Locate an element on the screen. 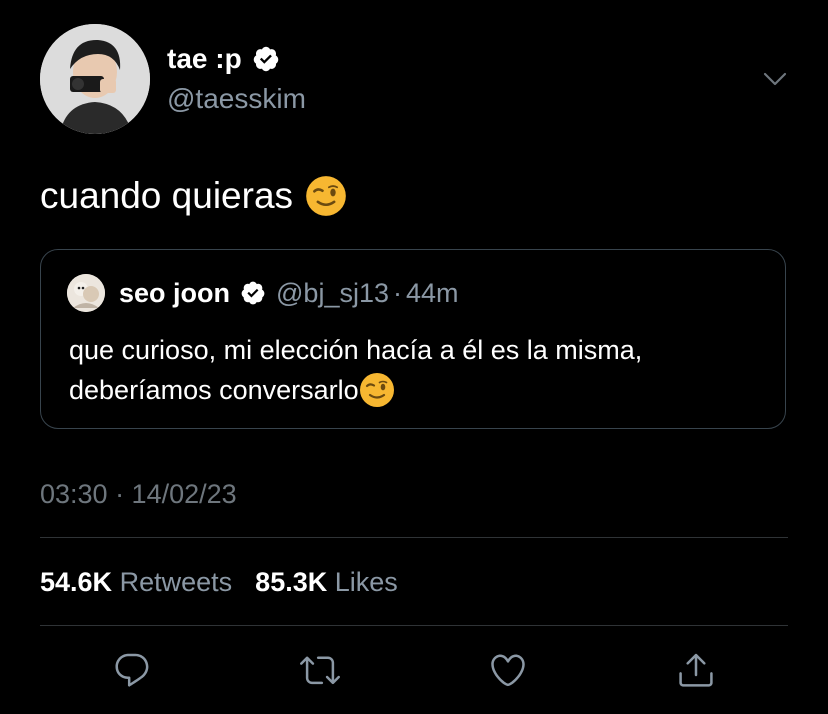  likes-count: 85.3K is located at coordinates (291, 582).